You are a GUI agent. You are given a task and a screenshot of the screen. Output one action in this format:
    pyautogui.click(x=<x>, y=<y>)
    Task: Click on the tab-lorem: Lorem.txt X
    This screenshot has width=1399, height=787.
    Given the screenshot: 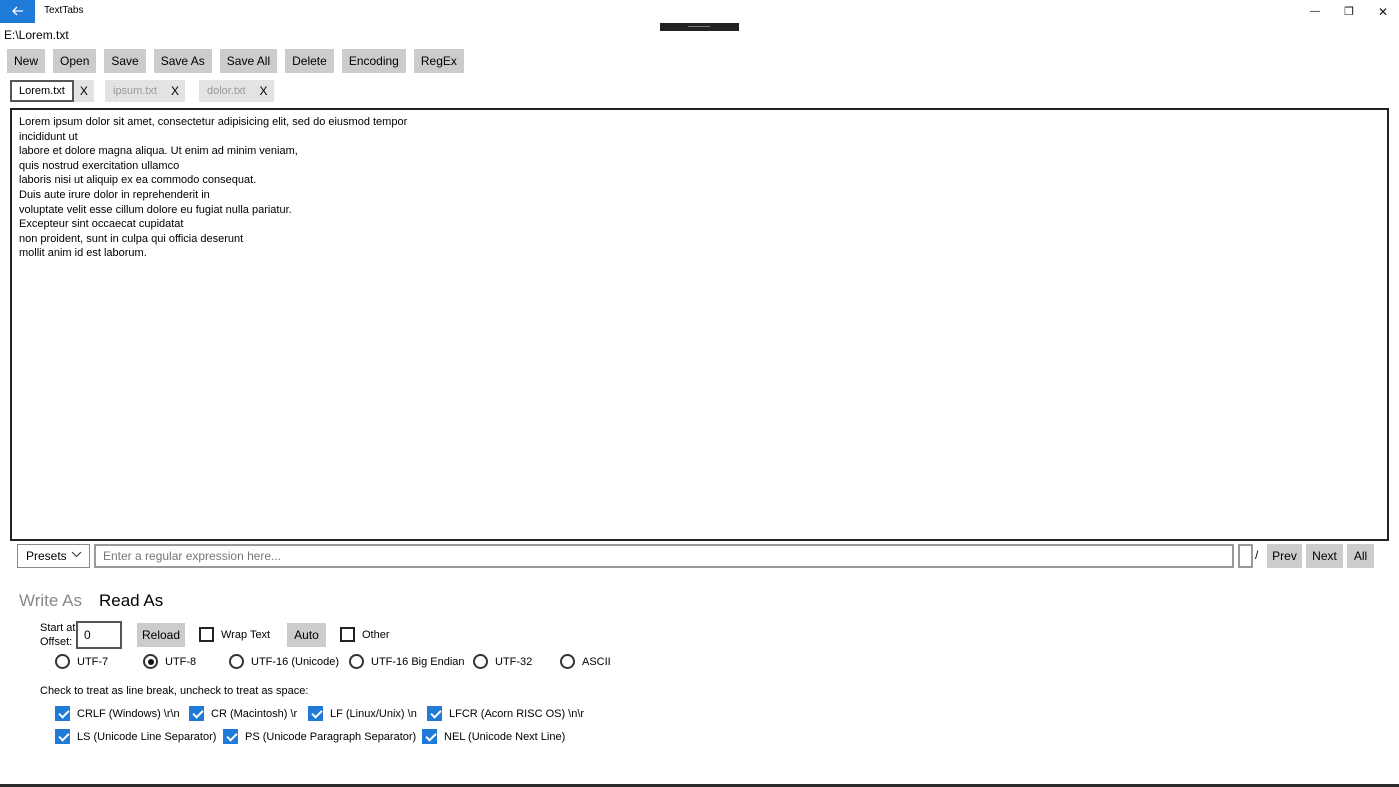 What is the action you would take?
    pyautogui.click(x=52, y=91)
    